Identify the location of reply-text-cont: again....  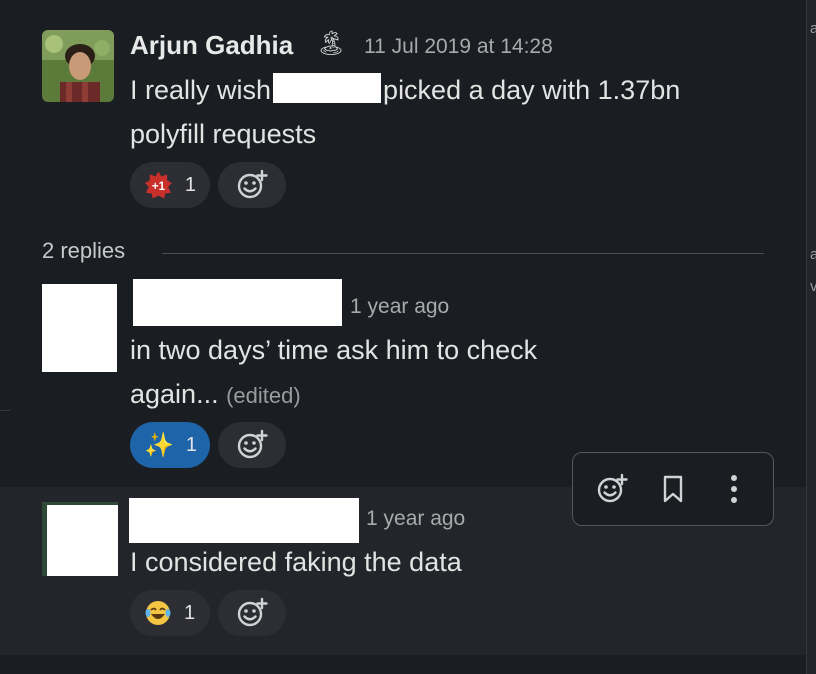
(174, 394).